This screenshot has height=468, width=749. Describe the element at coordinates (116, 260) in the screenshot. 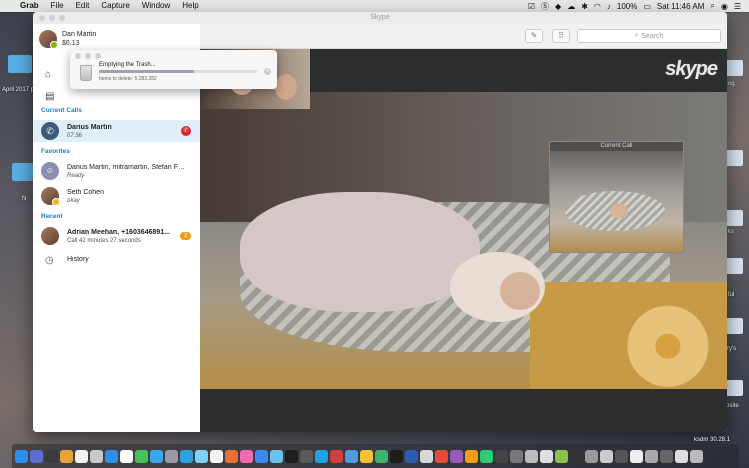

I see `history-item: ◷ History` at that location.